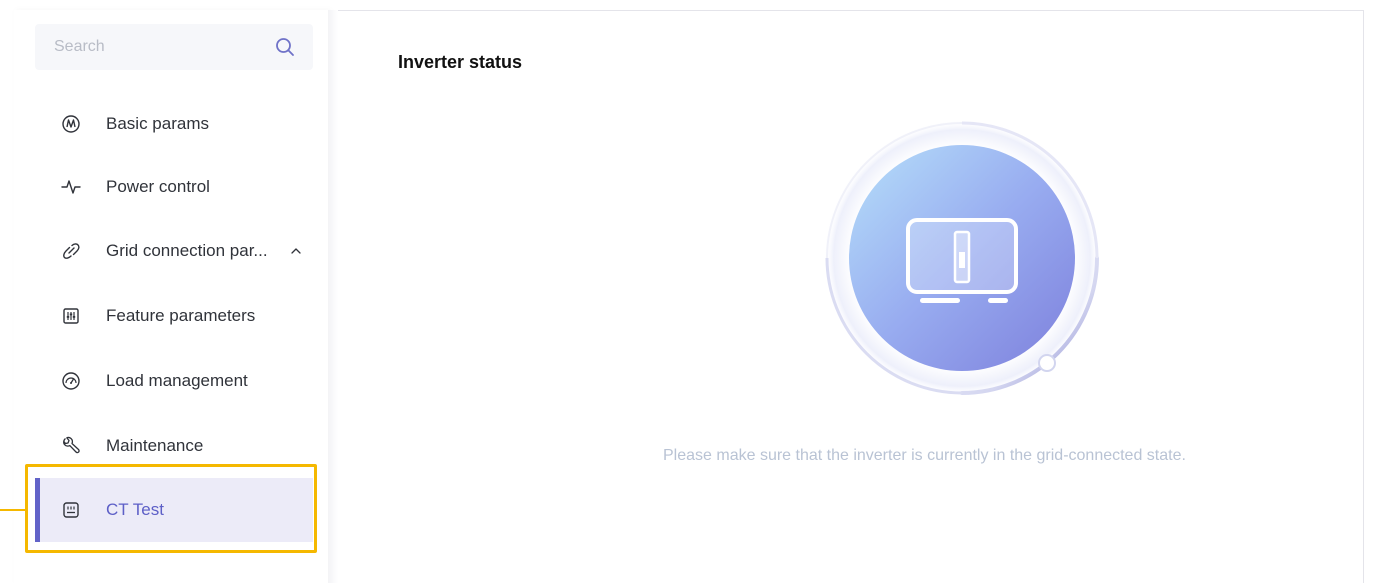 This screenshot has height=583, width=1373. Describe the element at coordinates (177, 380) in the screenshot. I see `sidebar-item-label: Load management` at that location.